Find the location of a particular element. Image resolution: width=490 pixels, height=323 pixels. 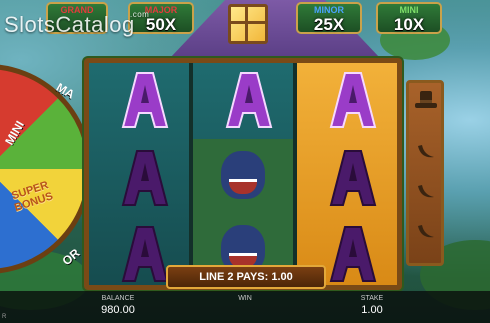

line-pays-banner: LINE 2 PAYS: 1.00 is located at coordinates (246, 277).